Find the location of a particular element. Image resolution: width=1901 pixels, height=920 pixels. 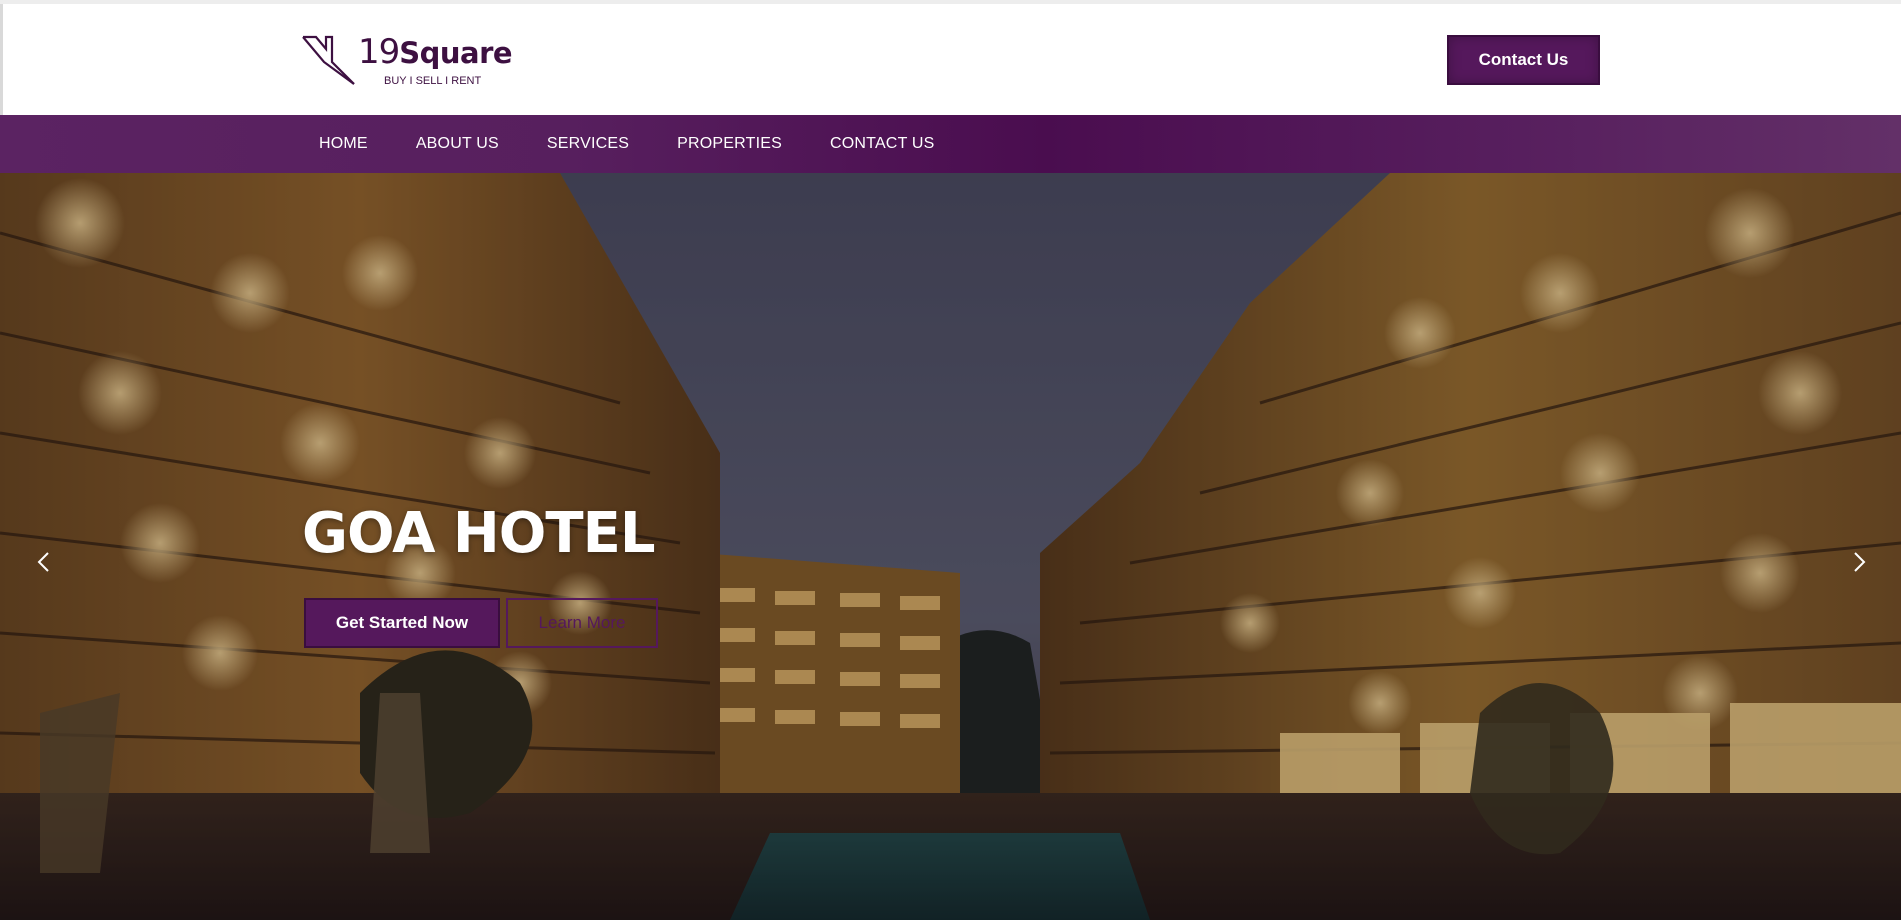

logo-name: Square is located at coordinates (456, 53).